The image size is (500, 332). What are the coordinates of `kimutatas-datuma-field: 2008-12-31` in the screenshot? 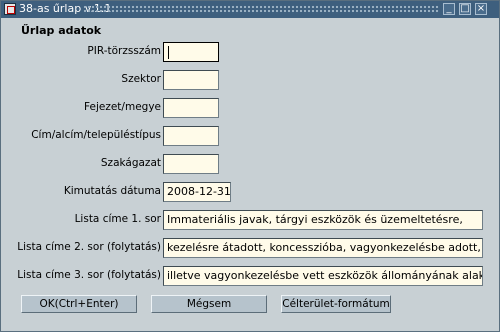 It's located at (197, 192).